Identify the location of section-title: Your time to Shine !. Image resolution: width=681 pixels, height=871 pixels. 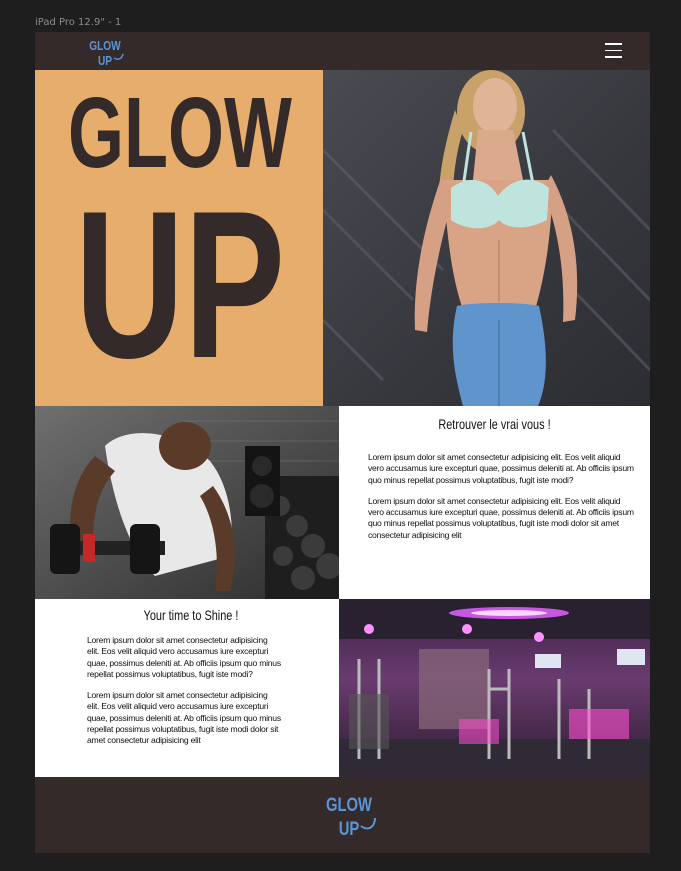
(191, 615).